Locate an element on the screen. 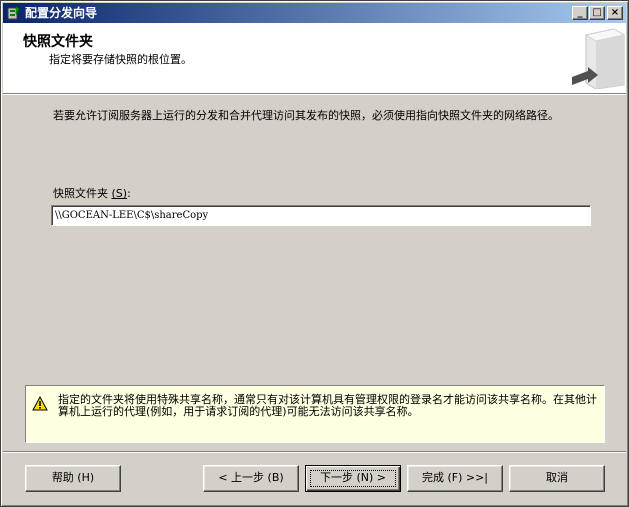 The width and height of the screenshot is (629, 507). cancel-button: 取消 is located at coordinates (557, 478).